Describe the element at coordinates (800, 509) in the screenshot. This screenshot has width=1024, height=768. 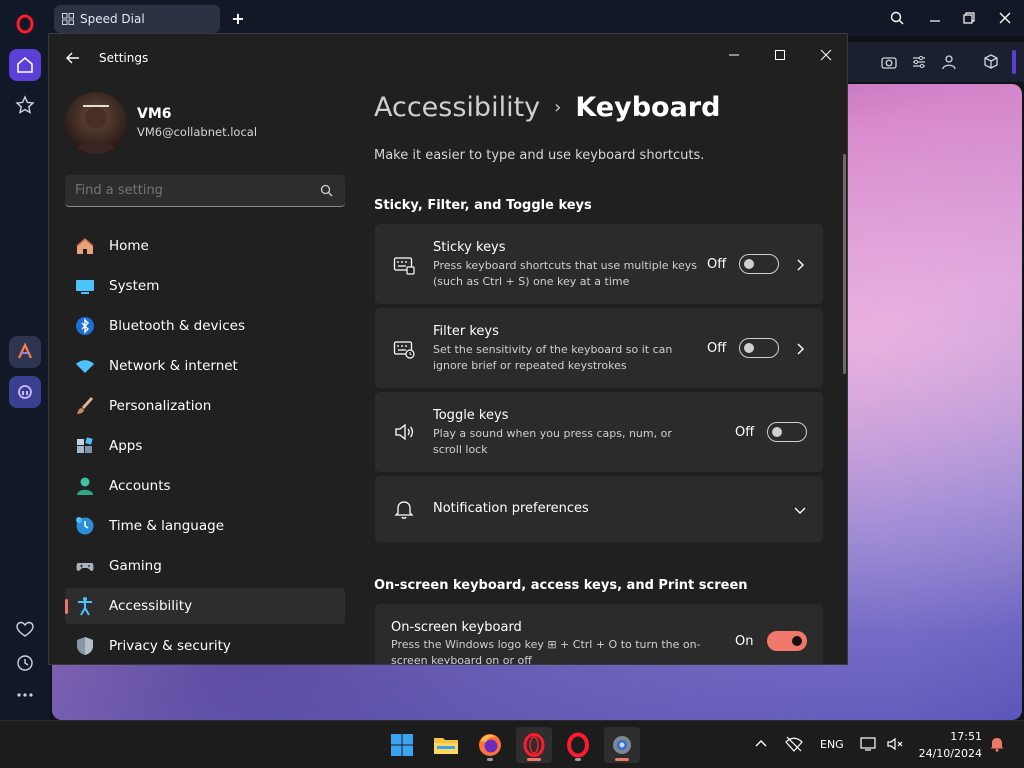
I see `chevron-down-icon` at that location.